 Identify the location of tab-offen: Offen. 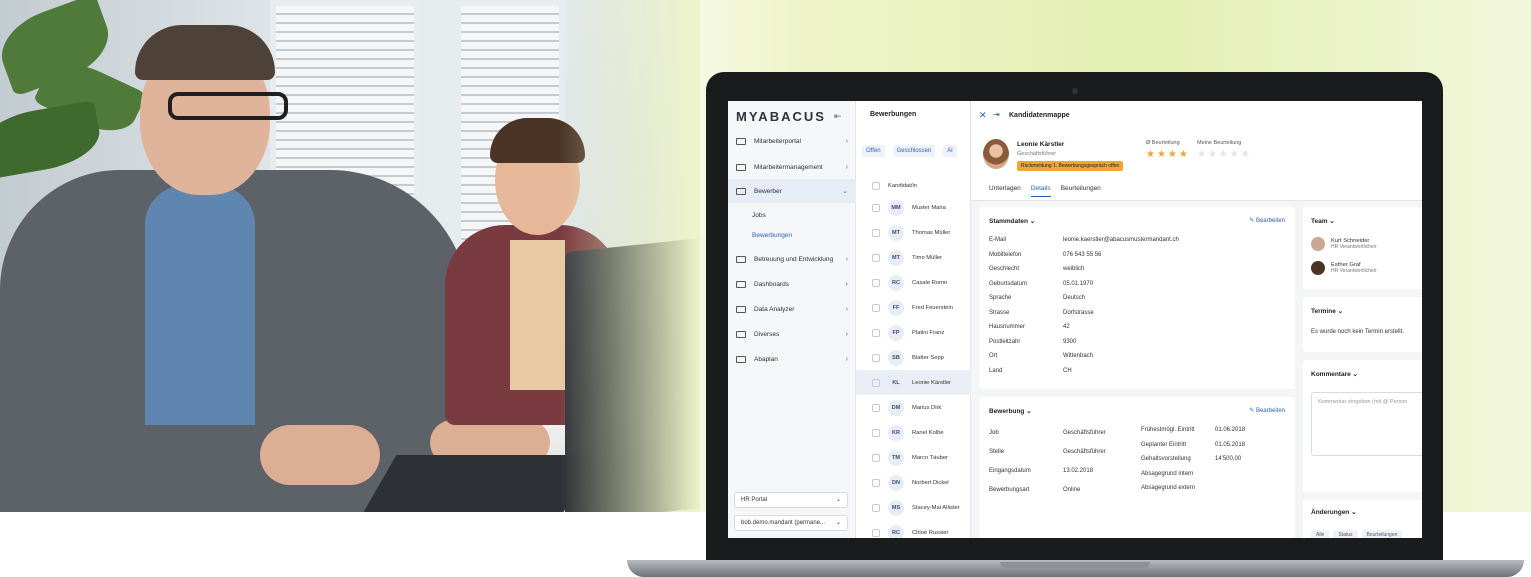
(873, 151).